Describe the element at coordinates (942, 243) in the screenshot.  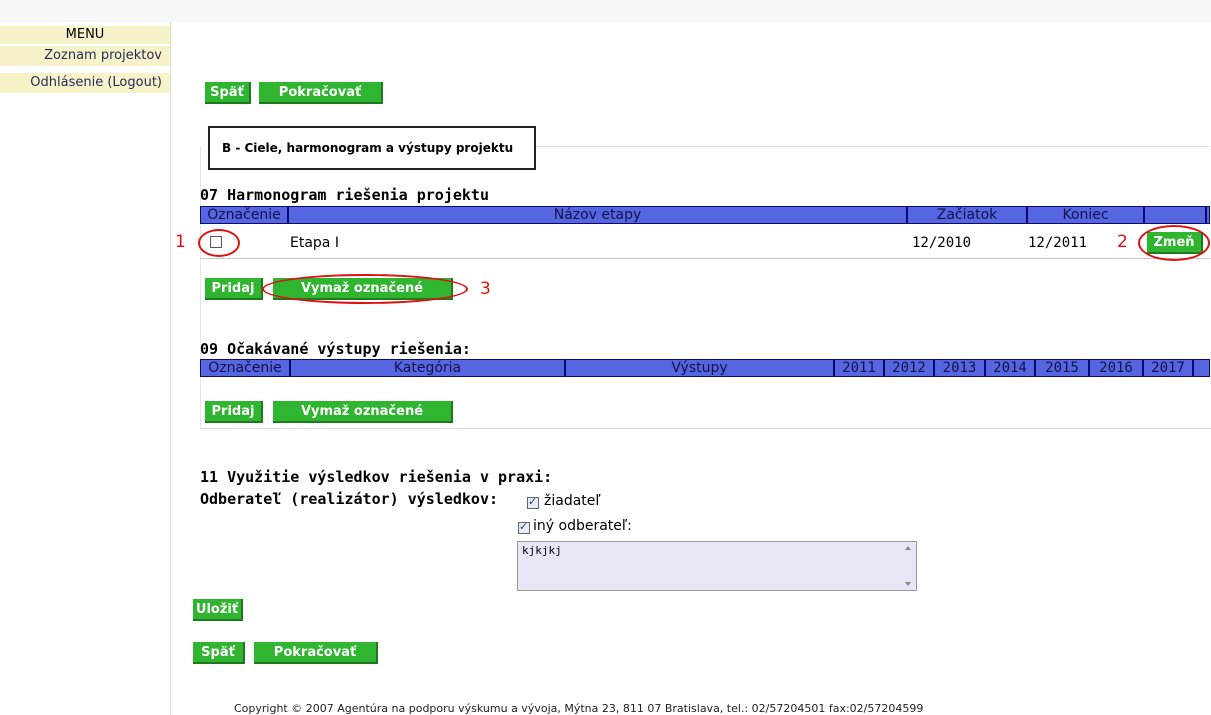
I see `stage-start: 12/2010` at that location.